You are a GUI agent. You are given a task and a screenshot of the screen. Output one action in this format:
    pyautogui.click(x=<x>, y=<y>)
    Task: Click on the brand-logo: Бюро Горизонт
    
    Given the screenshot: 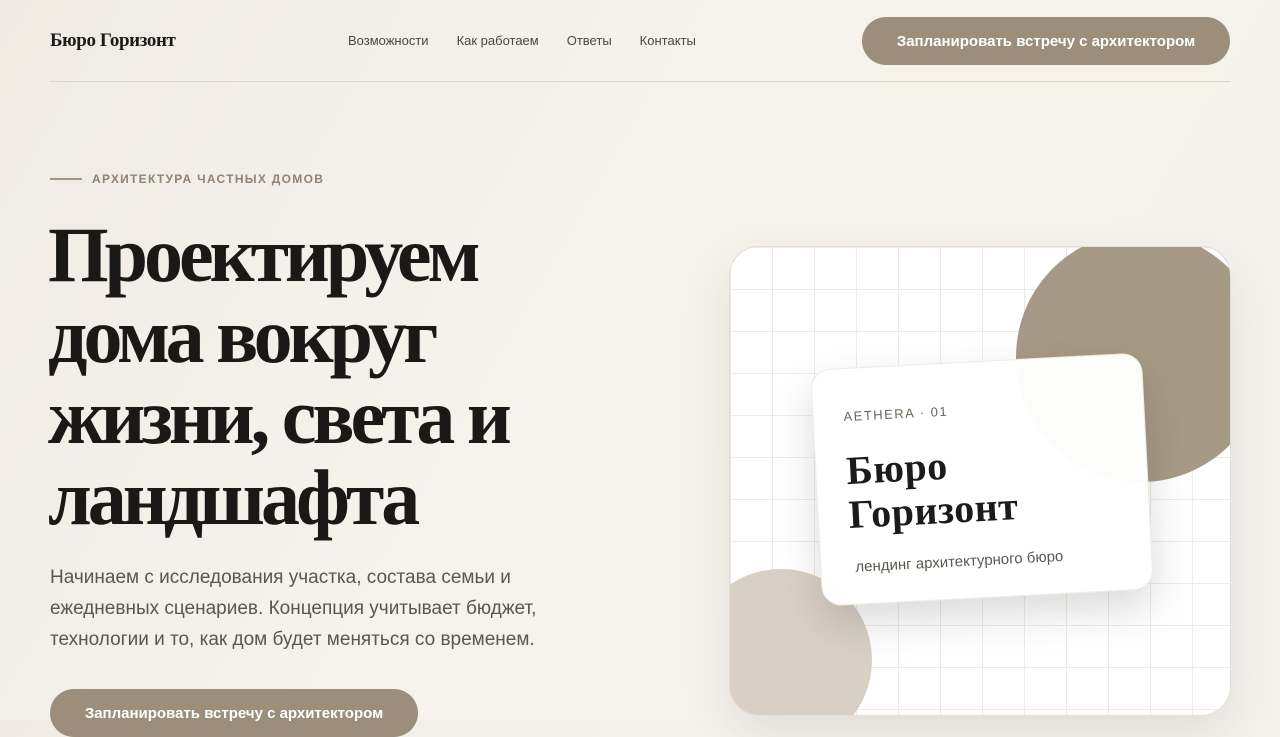 What is the action you would take?
    pyautogui.click(x=113, y=41)
    